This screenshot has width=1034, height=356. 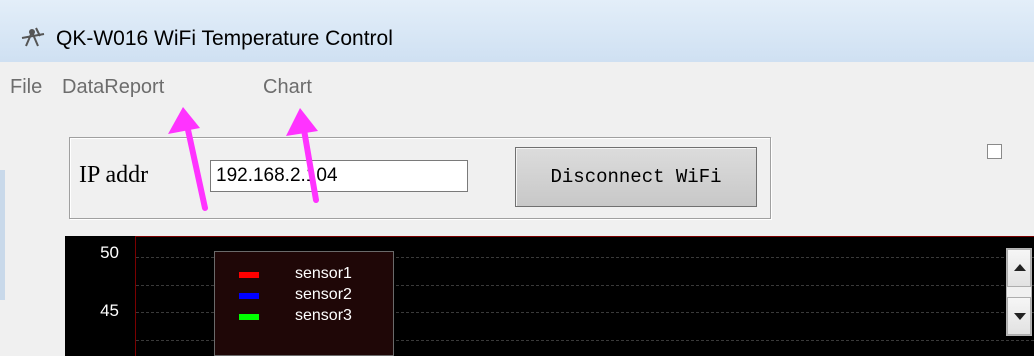 What do you see at coordinates (994, 151) in the screenshot?
I see `option-checkbox` at bounding box center [994, 151].